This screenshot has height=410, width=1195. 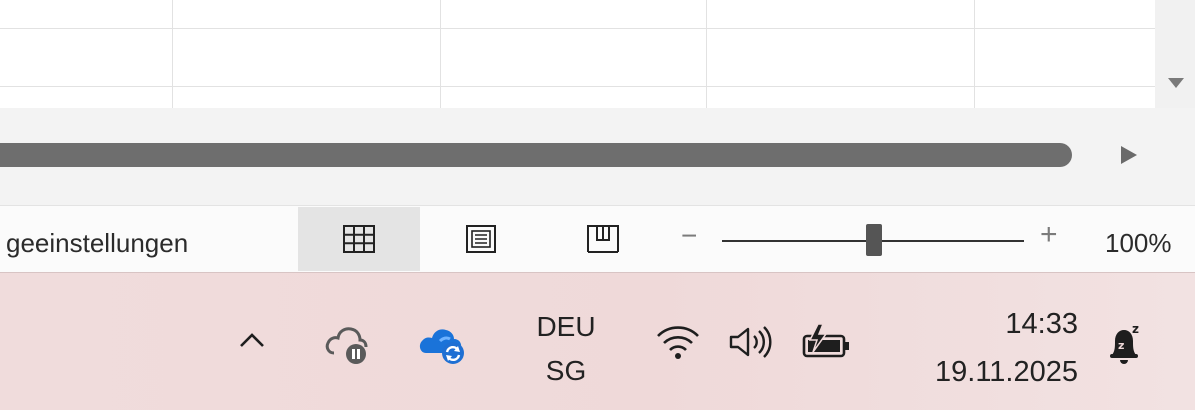 What do you see at coordinates (1129, 155) in the screenshot?
I see `scroll-right-arrow-icon` at bounding box center [1129, 155].